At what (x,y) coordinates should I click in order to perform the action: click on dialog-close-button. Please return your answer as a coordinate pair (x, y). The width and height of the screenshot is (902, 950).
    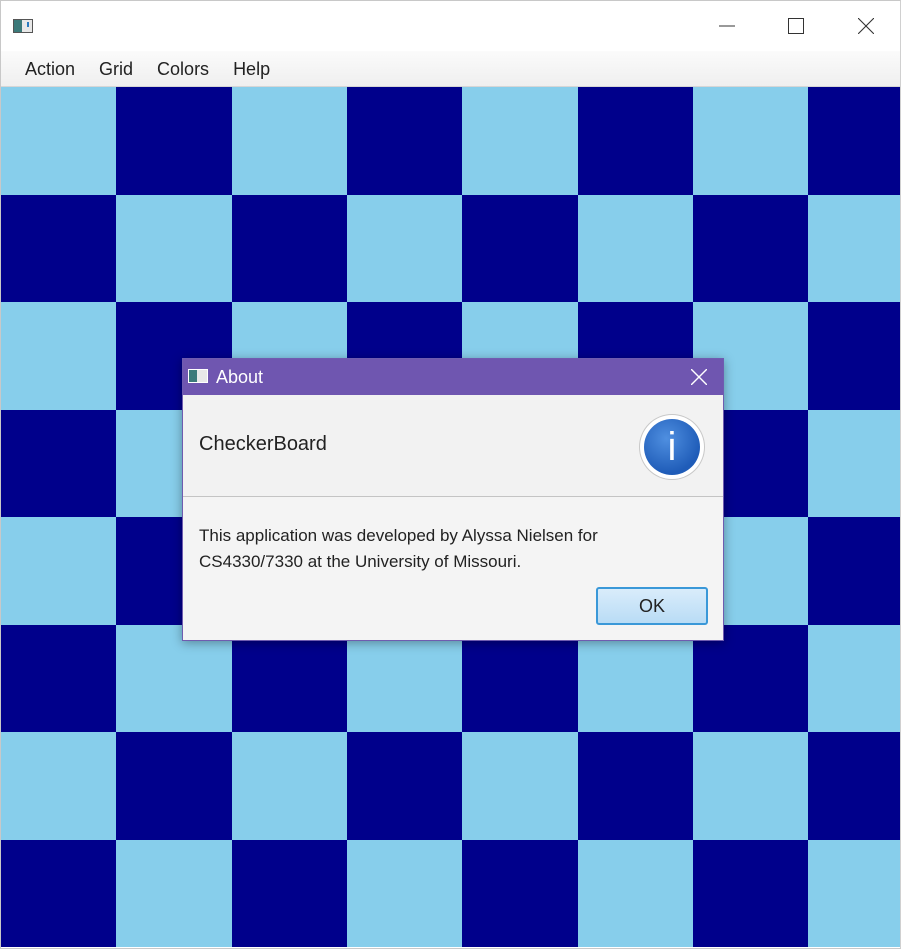
    Looking at the image, I should click on (699, 377).